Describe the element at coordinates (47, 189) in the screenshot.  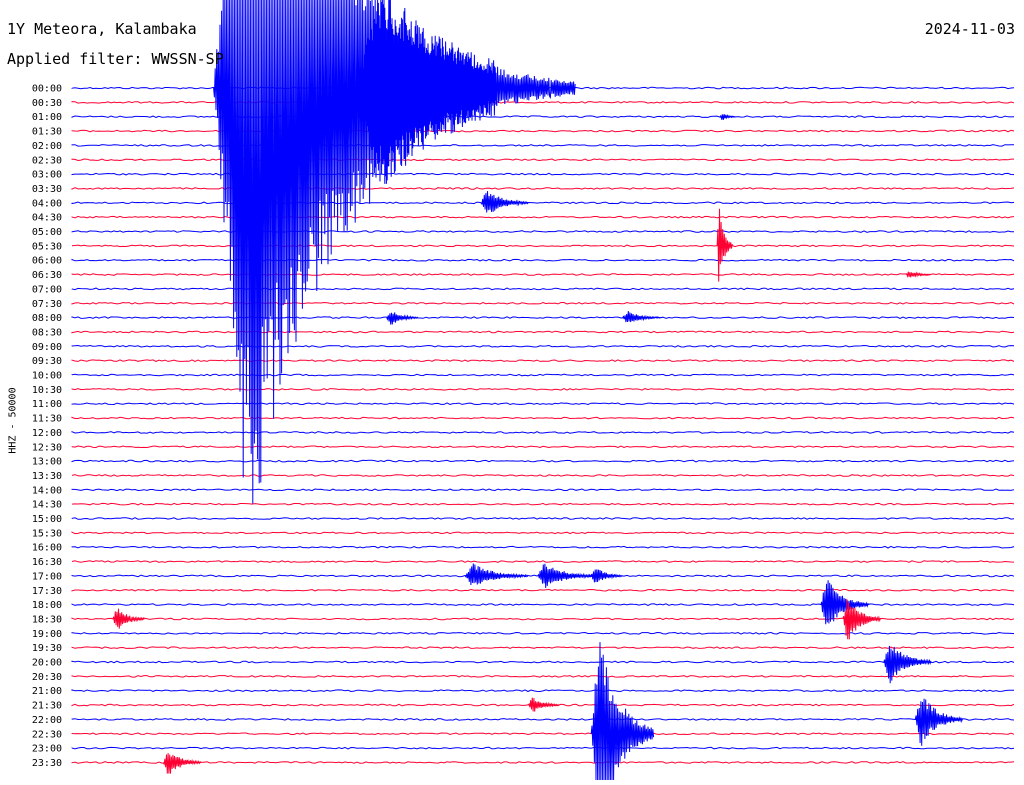
I see `row-time-label: 03:30` at that location.